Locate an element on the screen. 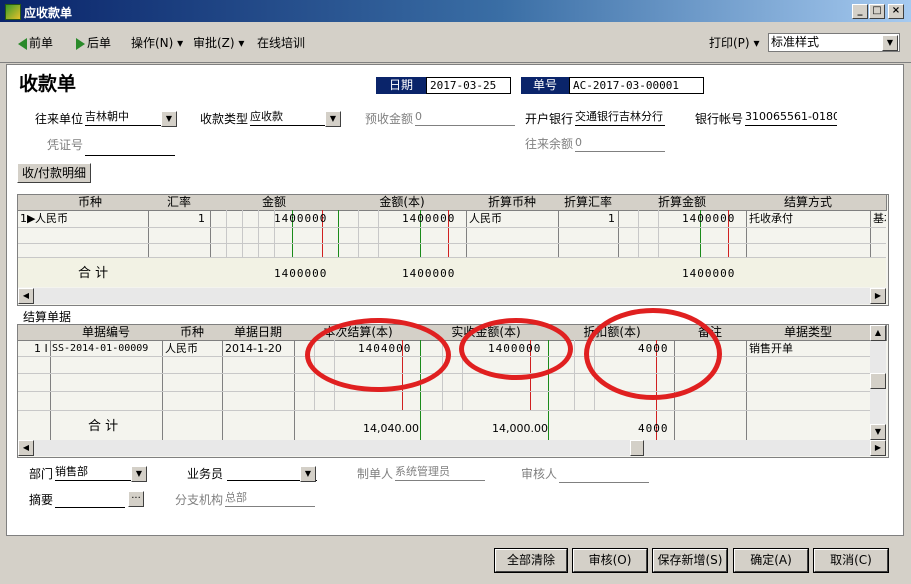 The height and width of the screenshot is (584, 911). close-button: × is located at coordinates (896, 11).